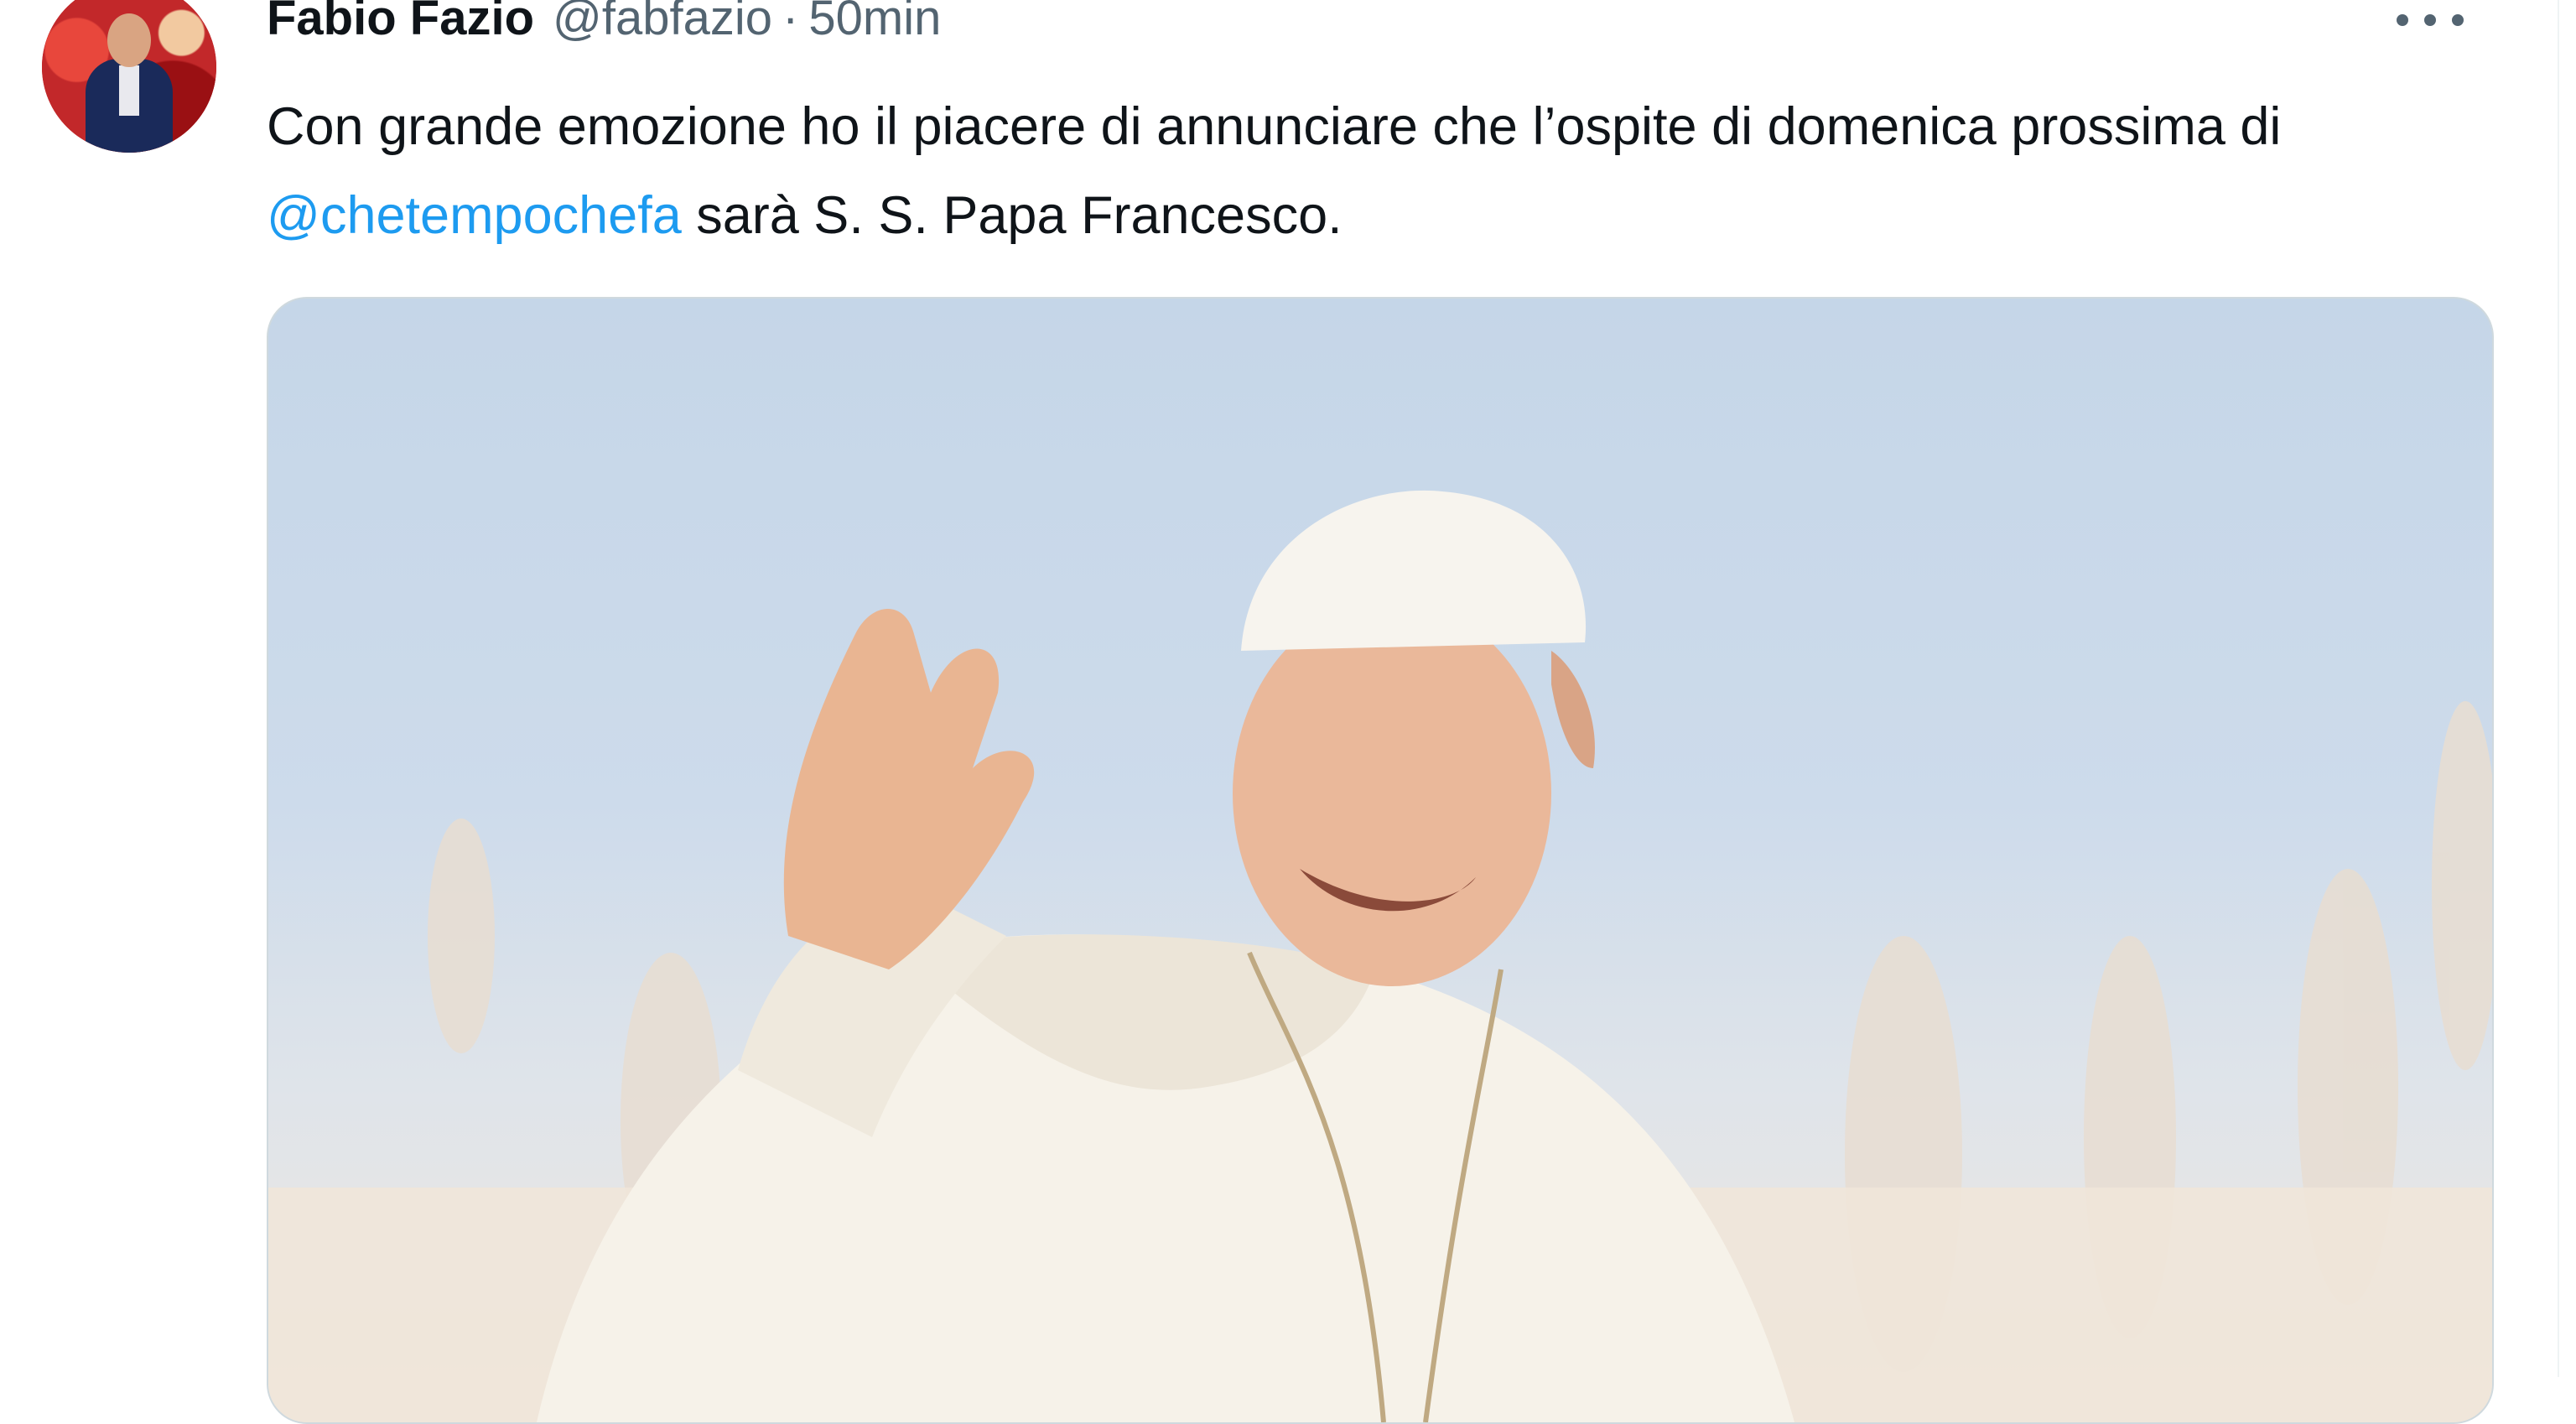  I want to click on author-handle: @fabfazio, so click(662, 23).